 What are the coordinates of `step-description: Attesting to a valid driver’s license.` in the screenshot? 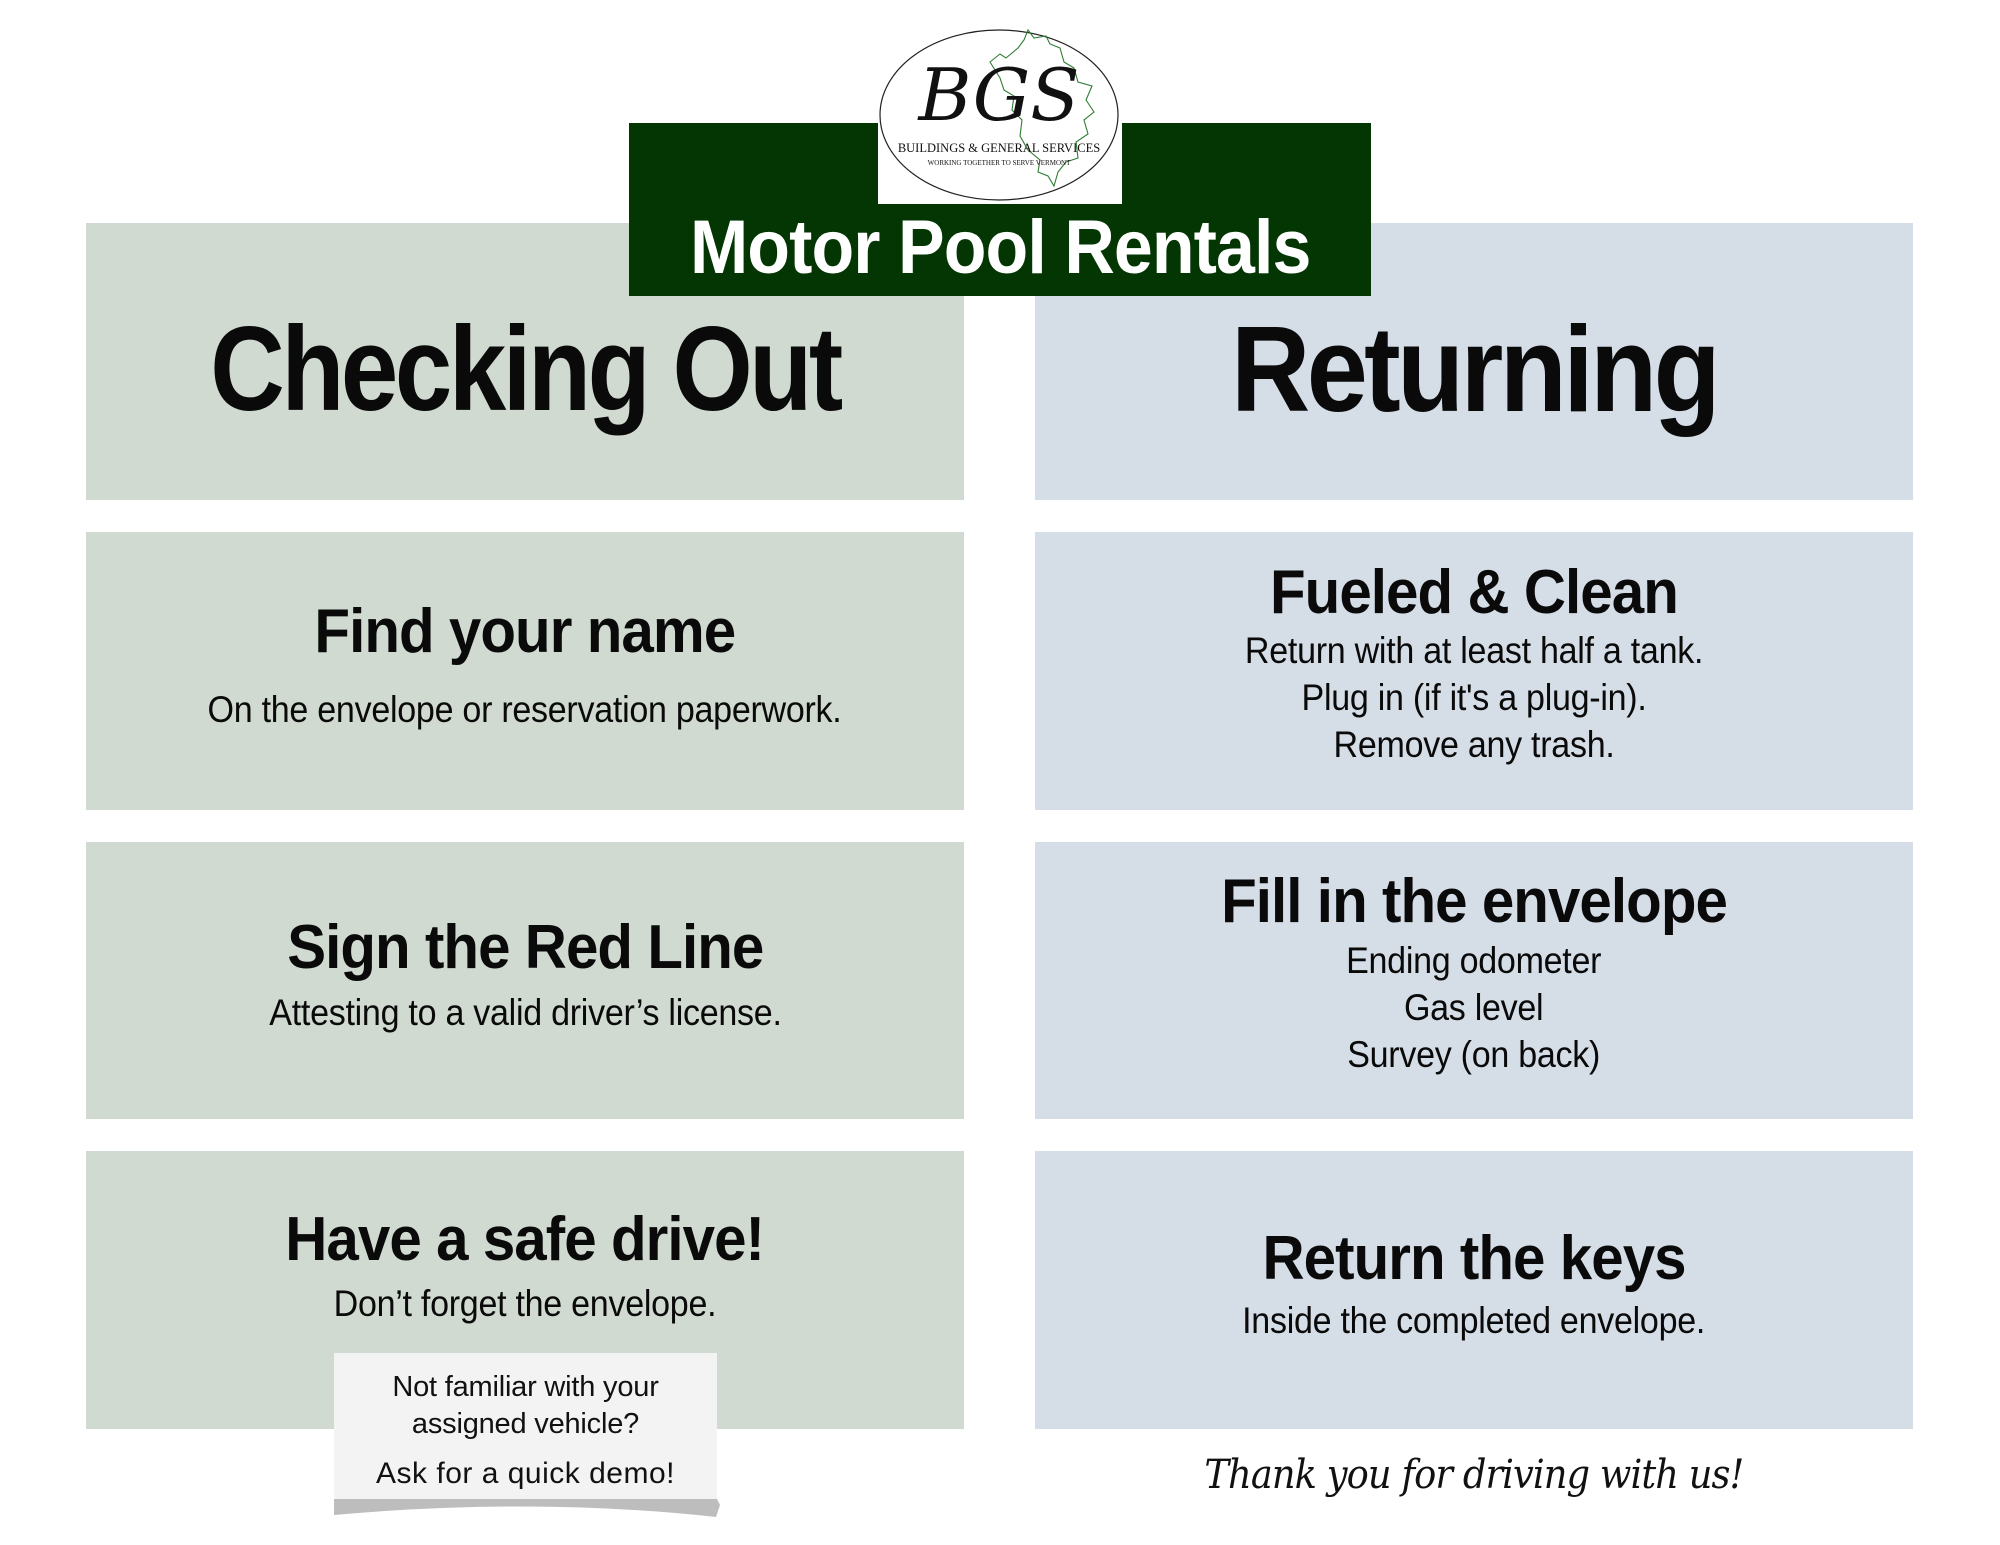 It's located at (525, 1012).